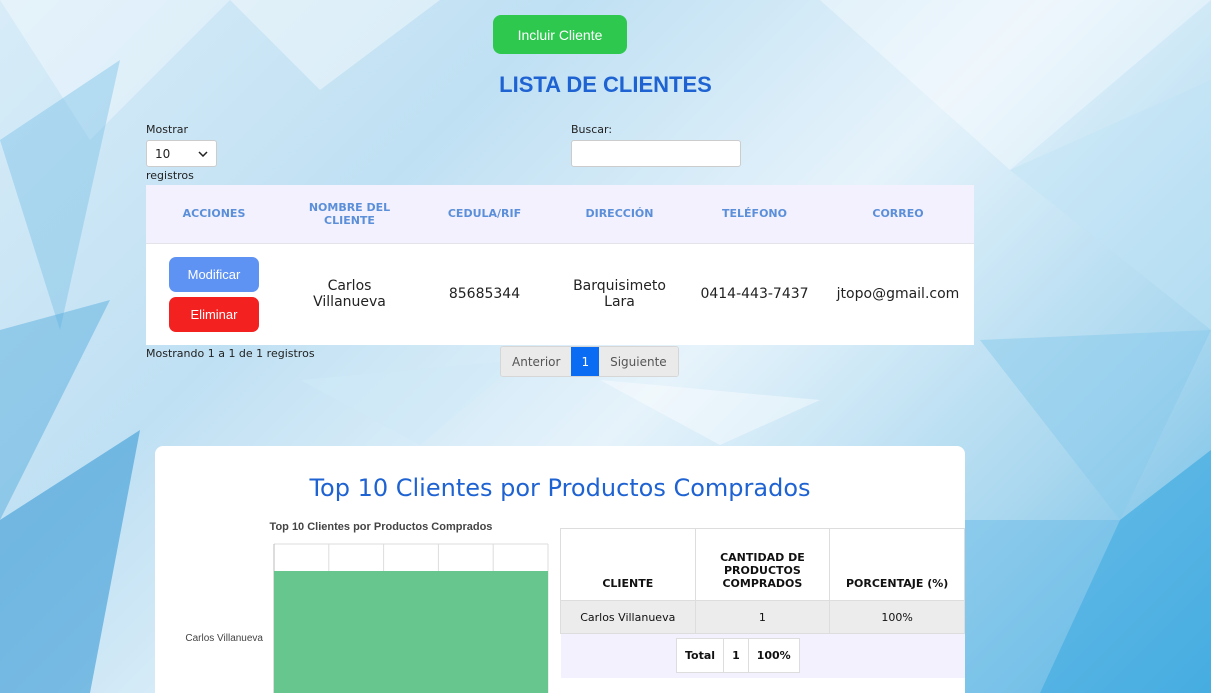  I want to click on chart-bar, so click(411, 632).